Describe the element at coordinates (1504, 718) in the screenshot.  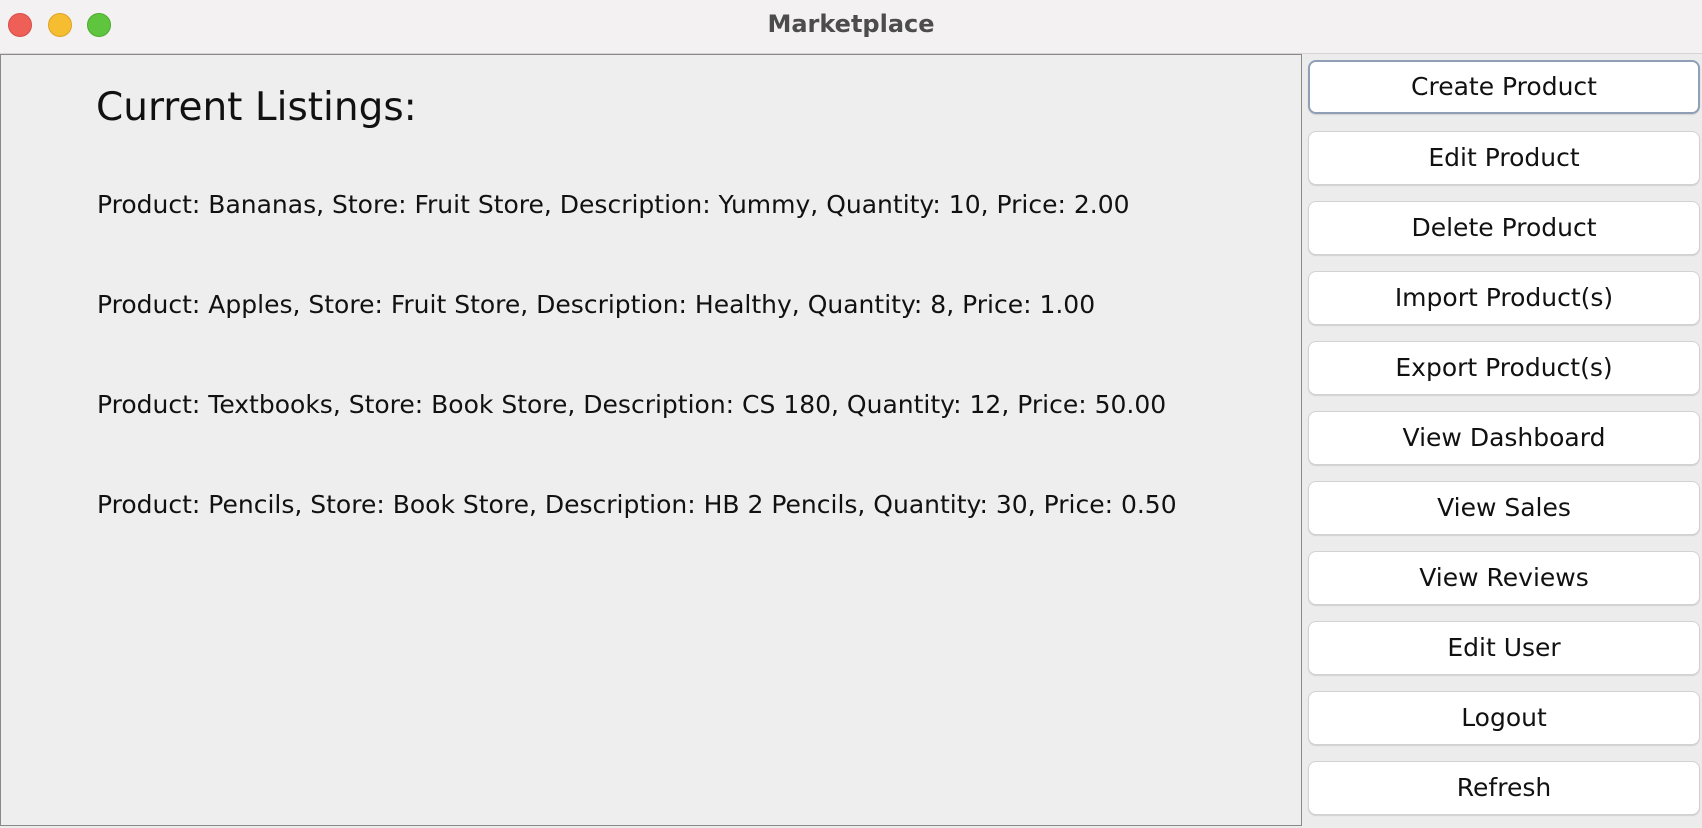
I see `logout-button: Logout` at that location.